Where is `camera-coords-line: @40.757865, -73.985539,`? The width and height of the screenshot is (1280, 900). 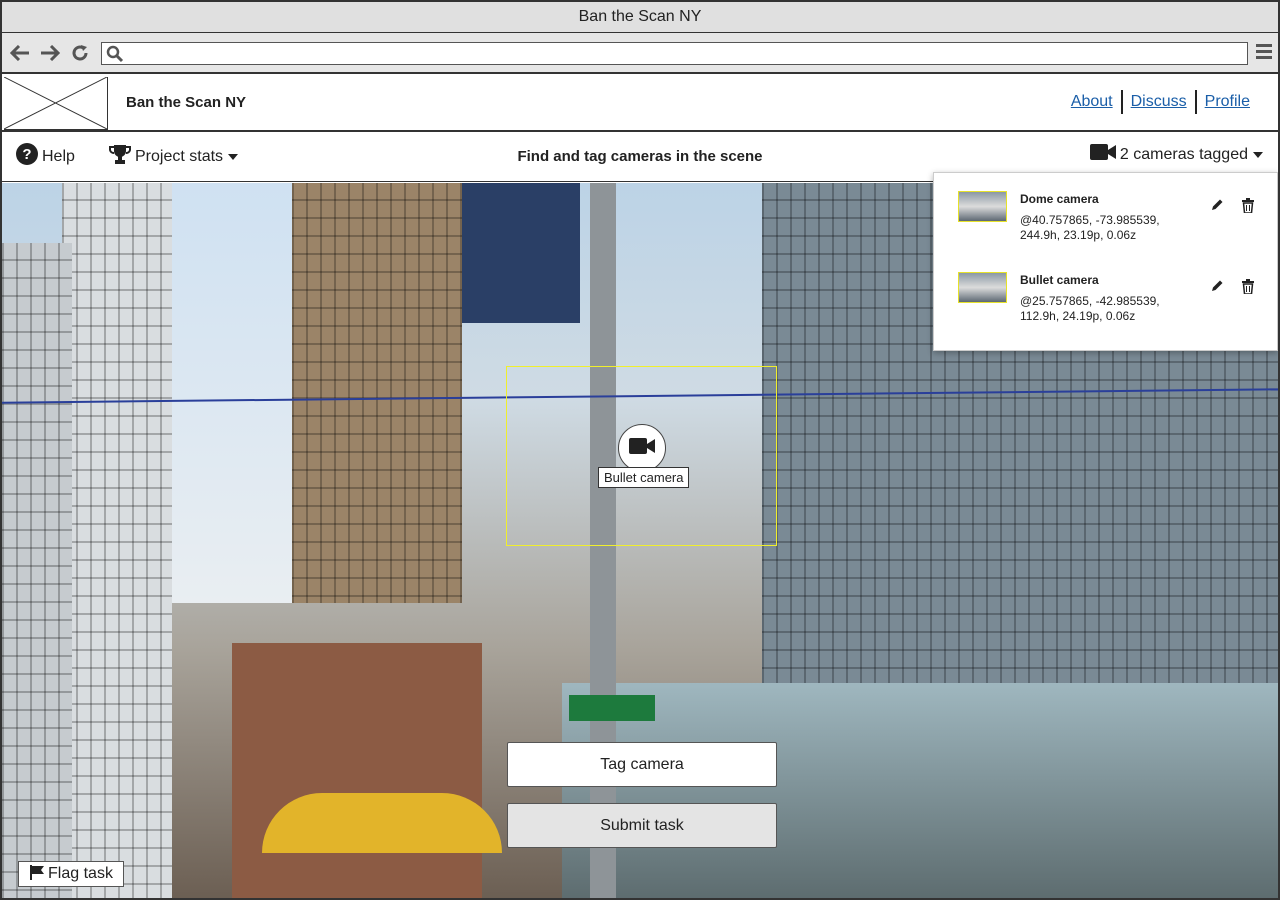 camera-coords-line: @40.757865, -73.985539, is located at coordinates (1090, 220).